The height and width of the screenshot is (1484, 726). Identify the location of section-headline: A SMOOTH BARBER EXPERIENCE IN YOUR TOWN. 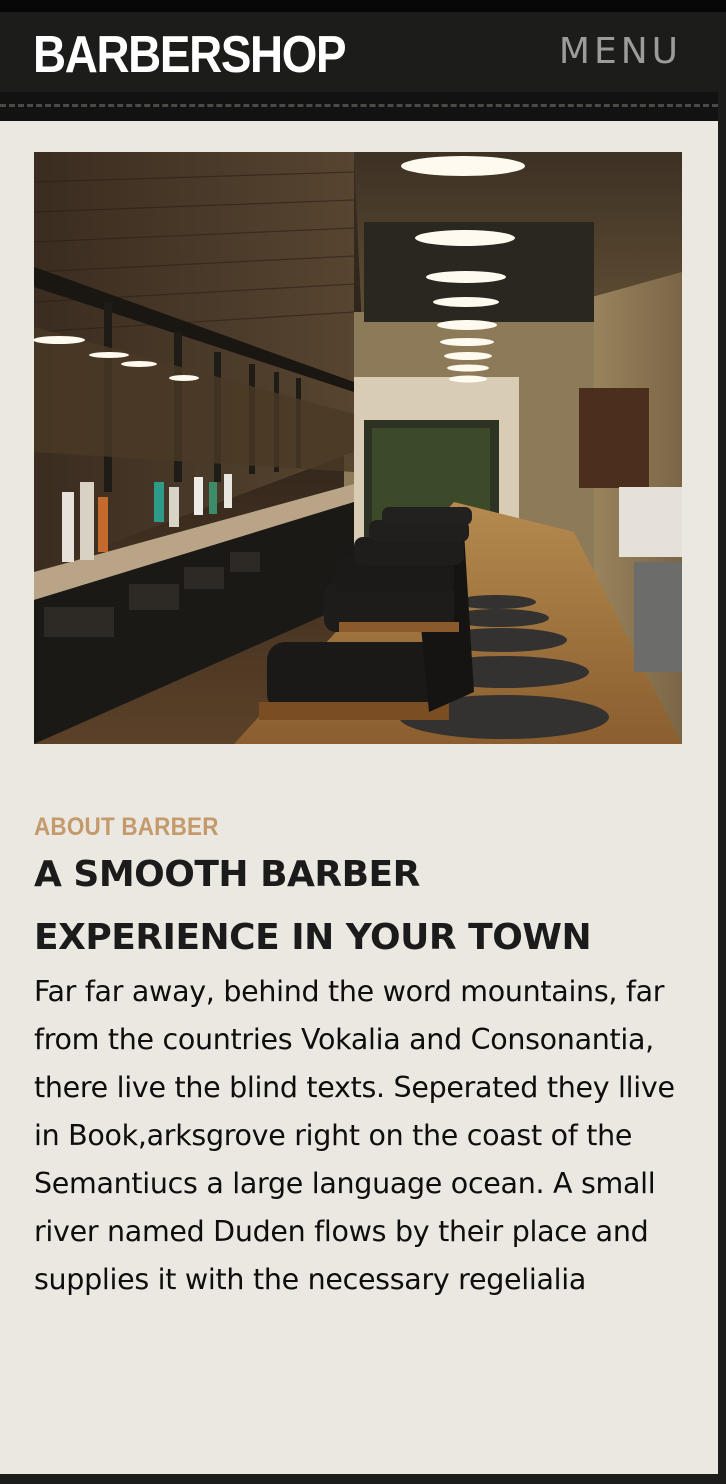
(313, 906).